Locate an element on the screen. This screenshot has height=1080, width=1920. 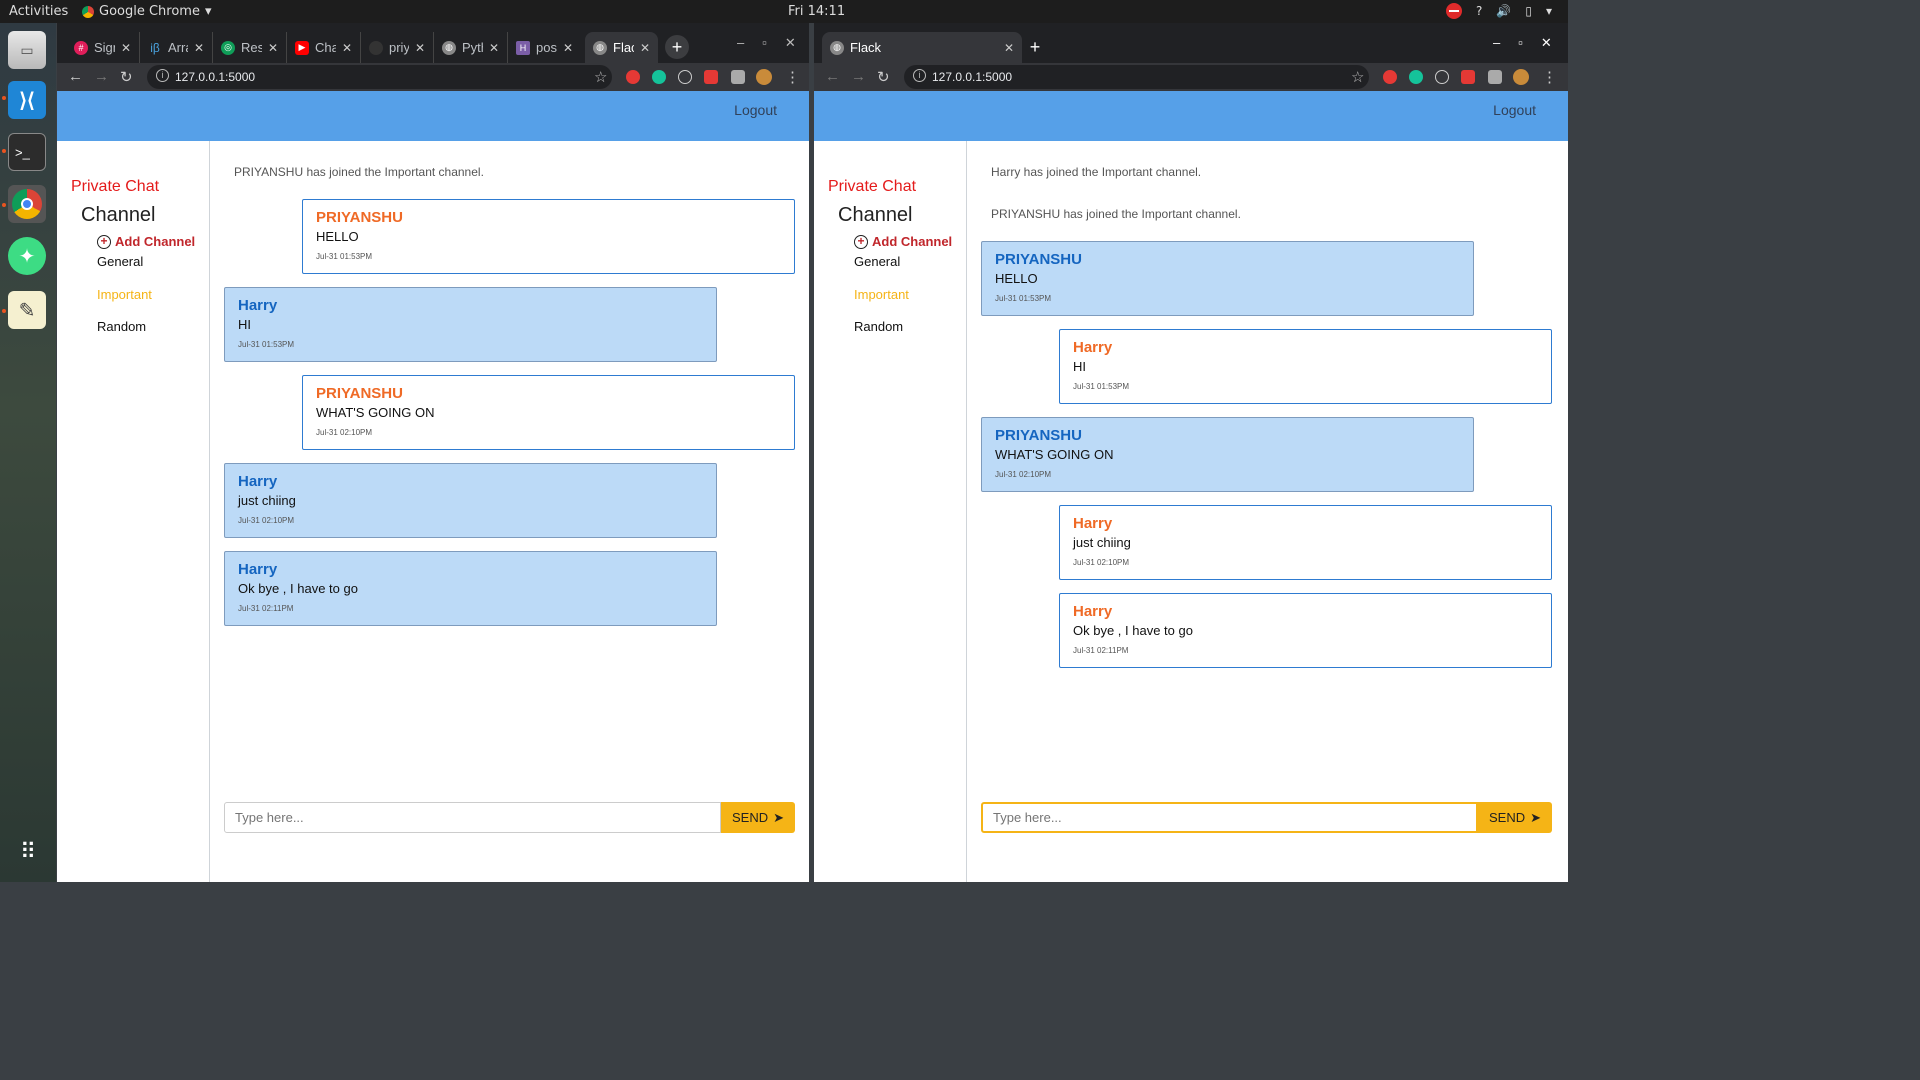
chrome-icon is located at coordinates (27, 204).